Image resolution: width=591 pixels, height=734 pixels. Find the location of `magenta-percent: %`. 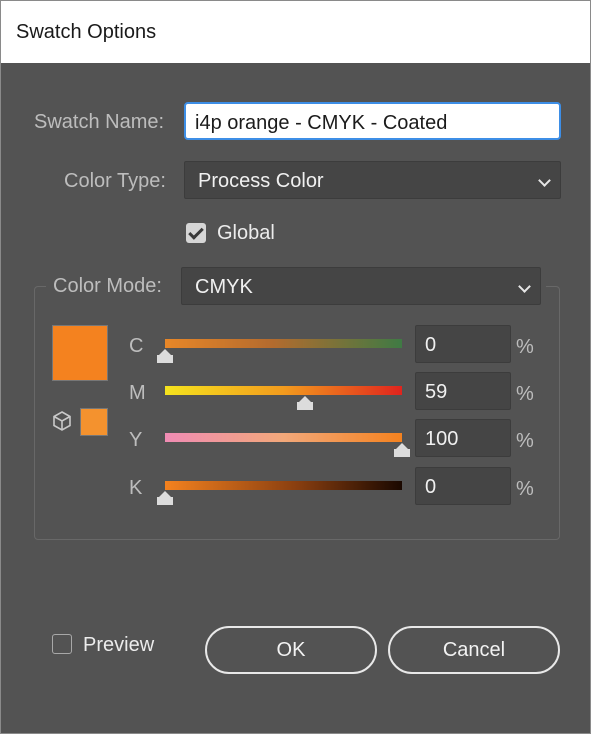

magenta-percent: % is located at coordinates (525, 394).